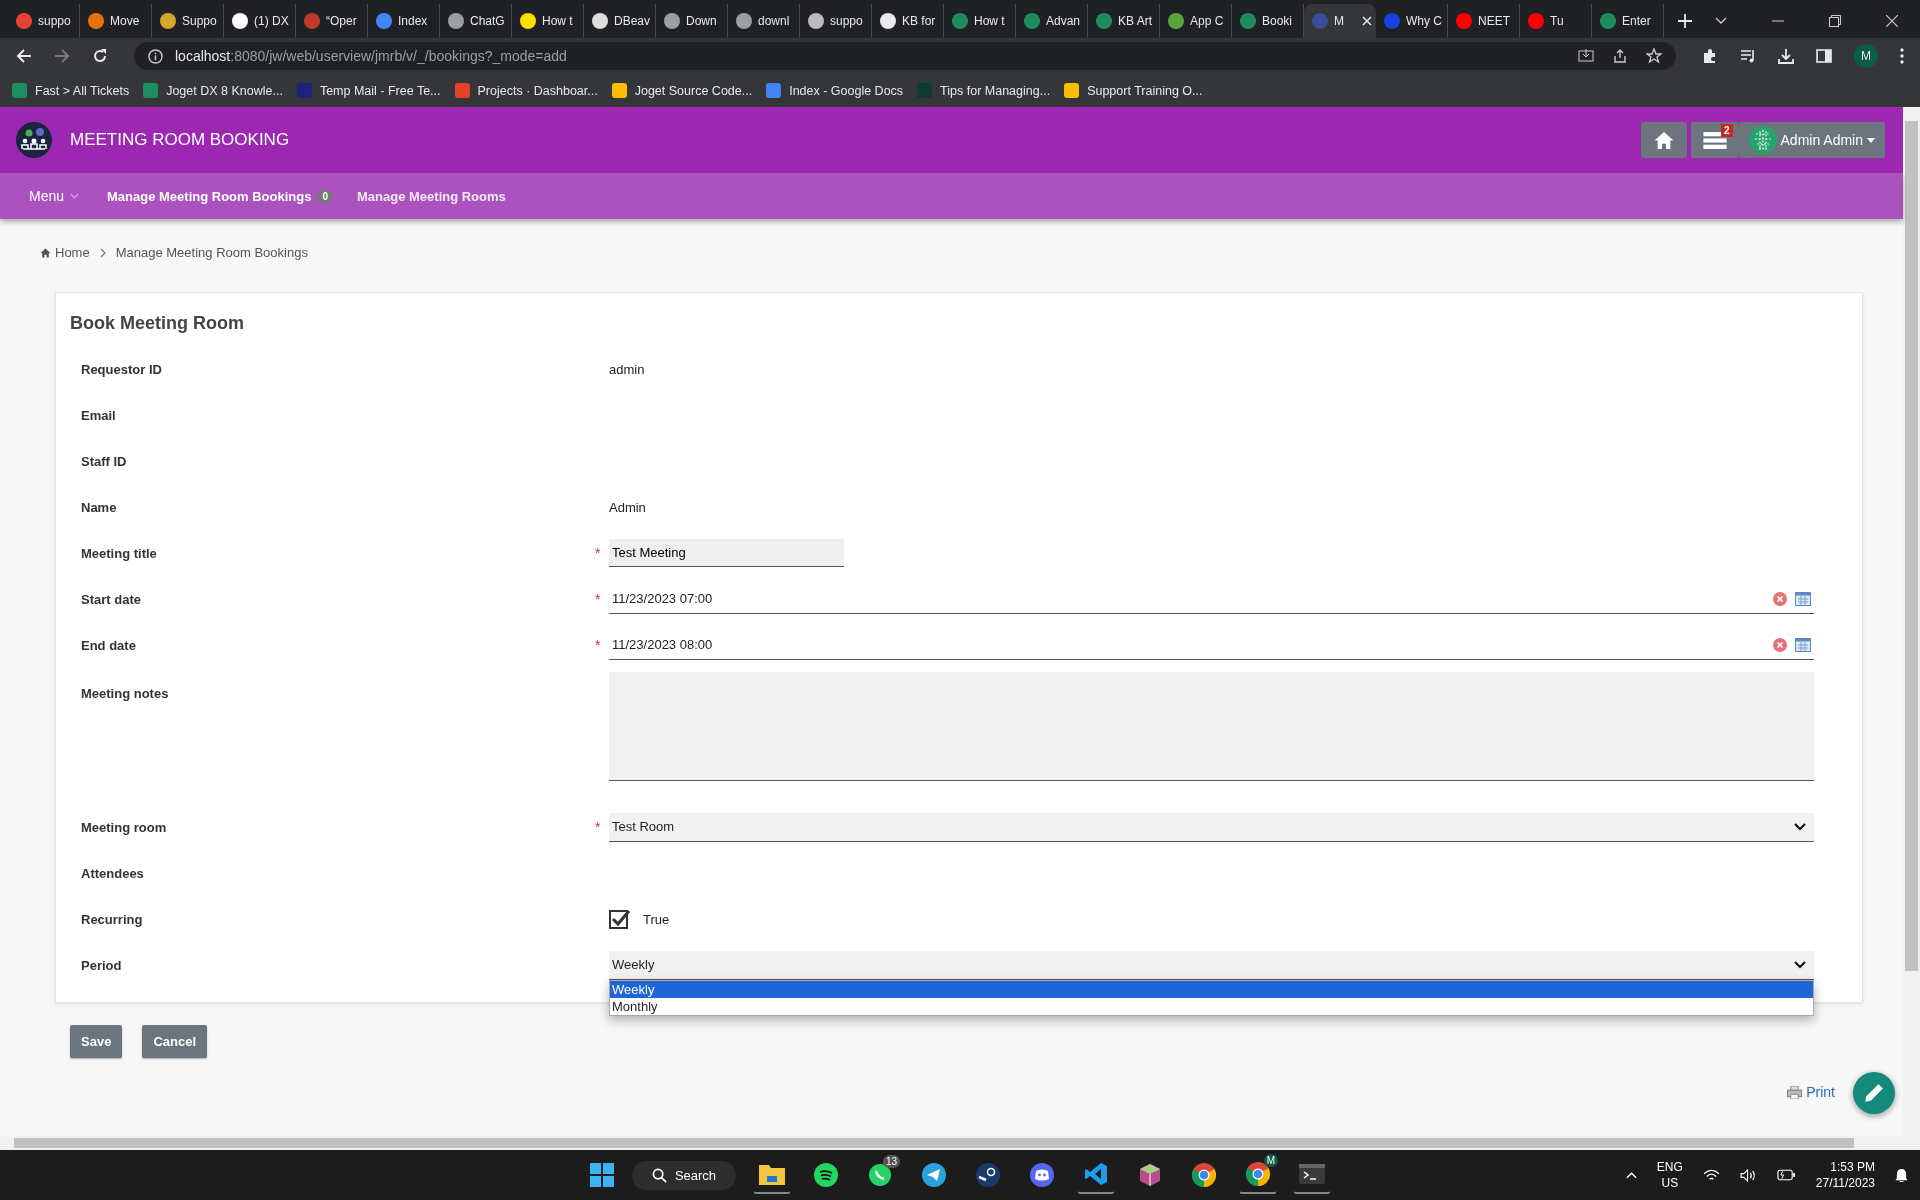  I want to click on language-indicator: ENG US, so click(1669, 1175).